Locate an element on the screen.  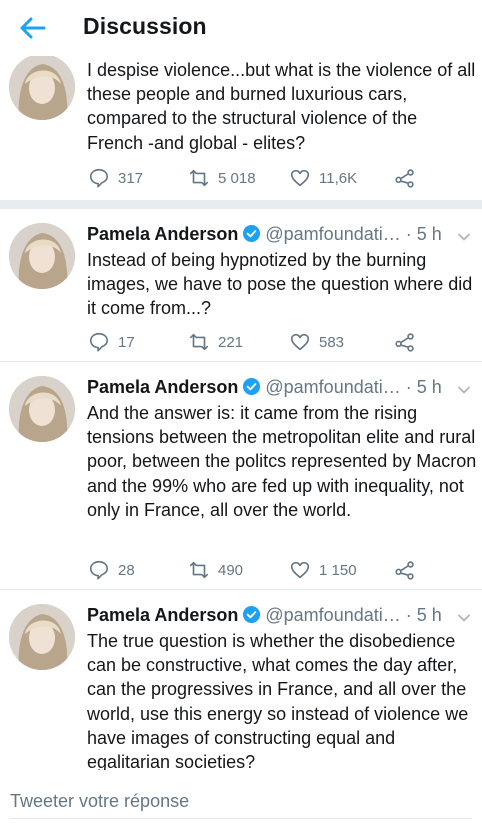
reply-count: 17 is located at coordinates (126, 342).